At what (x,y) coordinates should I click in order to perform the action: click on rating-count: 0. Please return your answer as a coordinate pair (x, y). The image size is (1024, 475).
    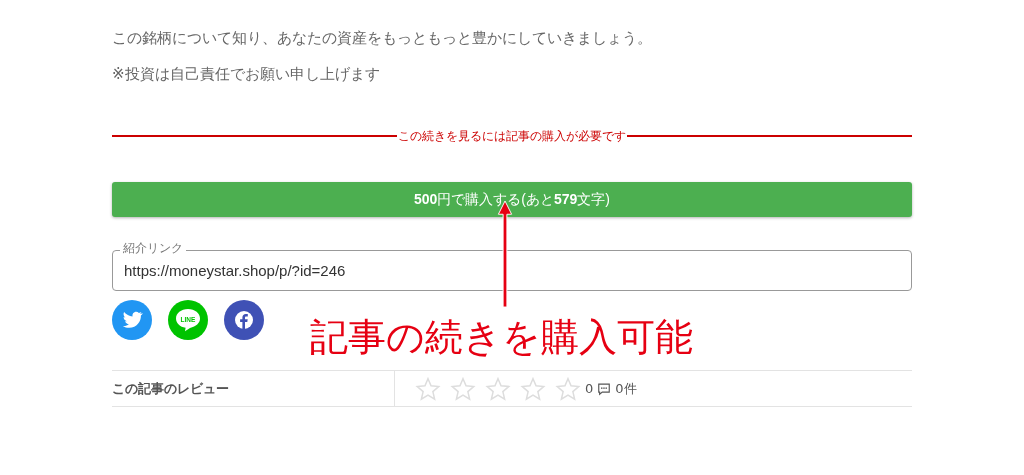
    Looking at the image, I should click on (589, 388).